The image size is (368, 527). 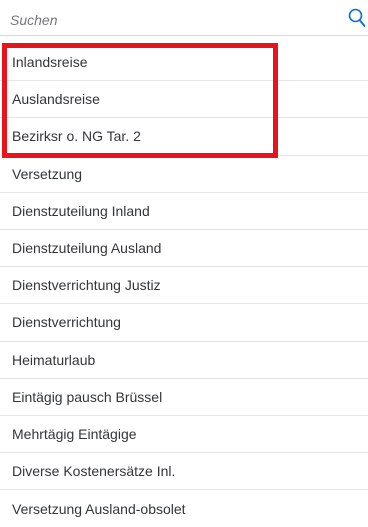 I want to click on list-item-label: Eintägig pausch Brüssel, so click(x=87, y=396).